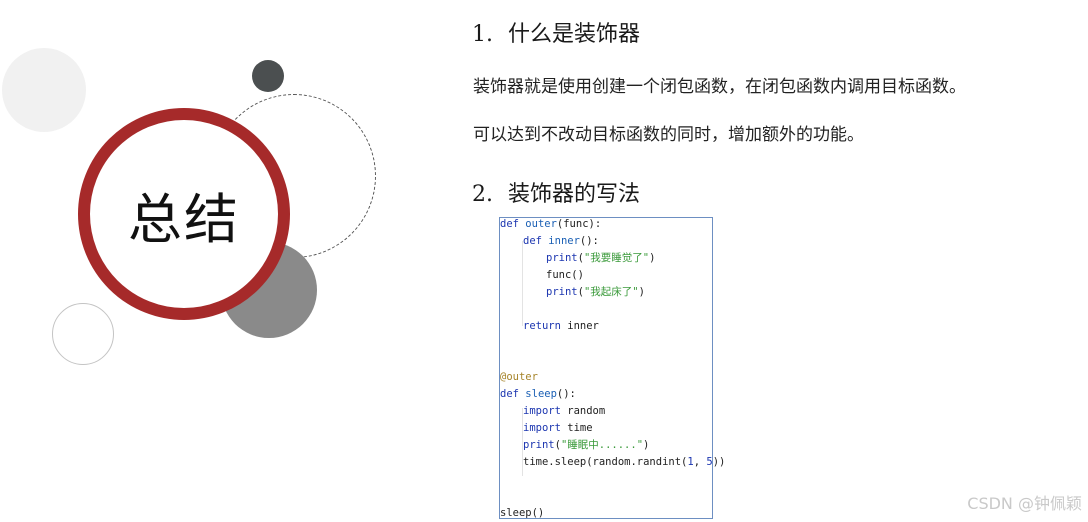 This screenshot has width=1088, height=522. I want to click on section-number: 2., so click(482, 194).